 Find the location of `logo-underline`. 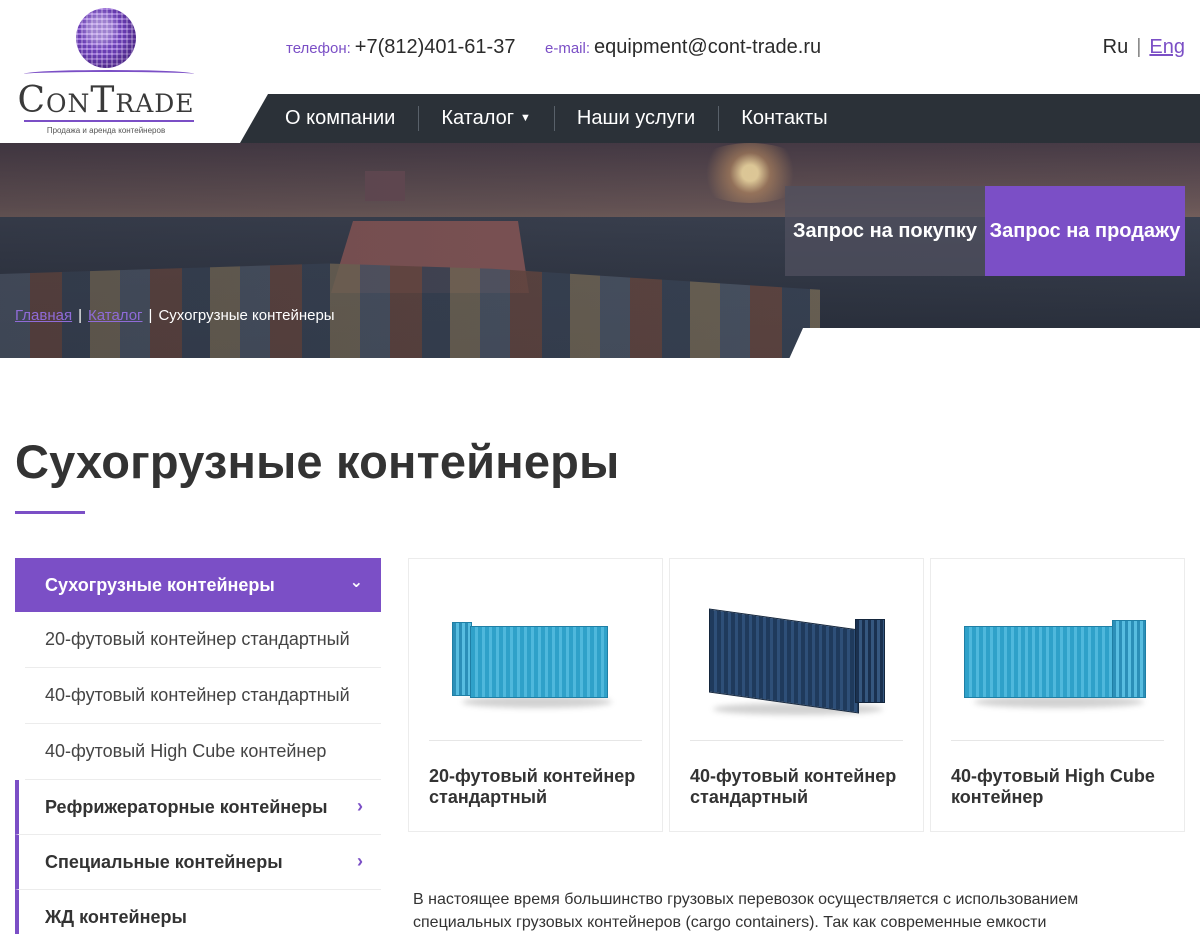

logo-underline is located at coordinates (109, 121).